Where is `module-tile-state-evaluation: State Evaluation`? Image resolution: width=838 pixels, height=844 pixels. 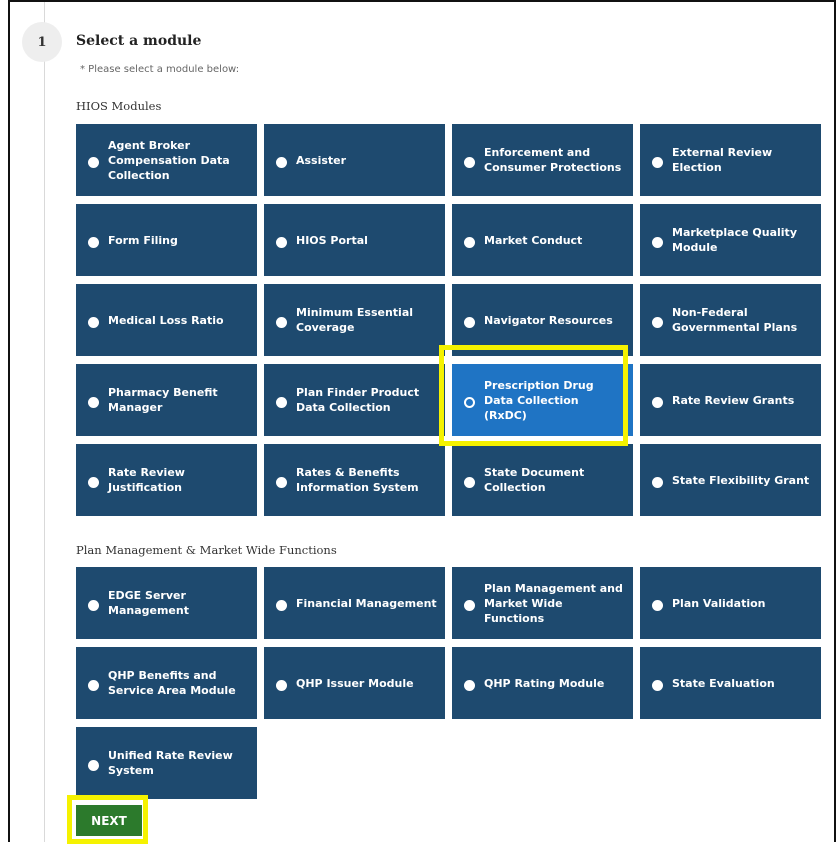
module-tile-state-evaluation: State Evaluation is located at coordinates (730, 683).